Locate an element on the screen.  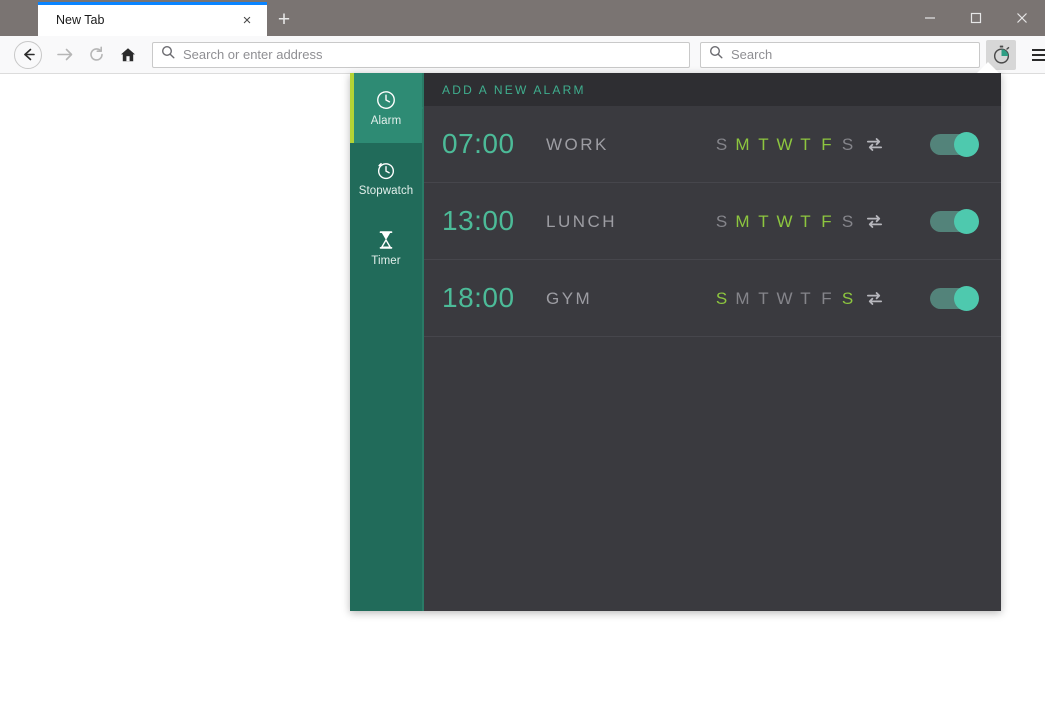
reload-icon is located at coordinates (96, 55).